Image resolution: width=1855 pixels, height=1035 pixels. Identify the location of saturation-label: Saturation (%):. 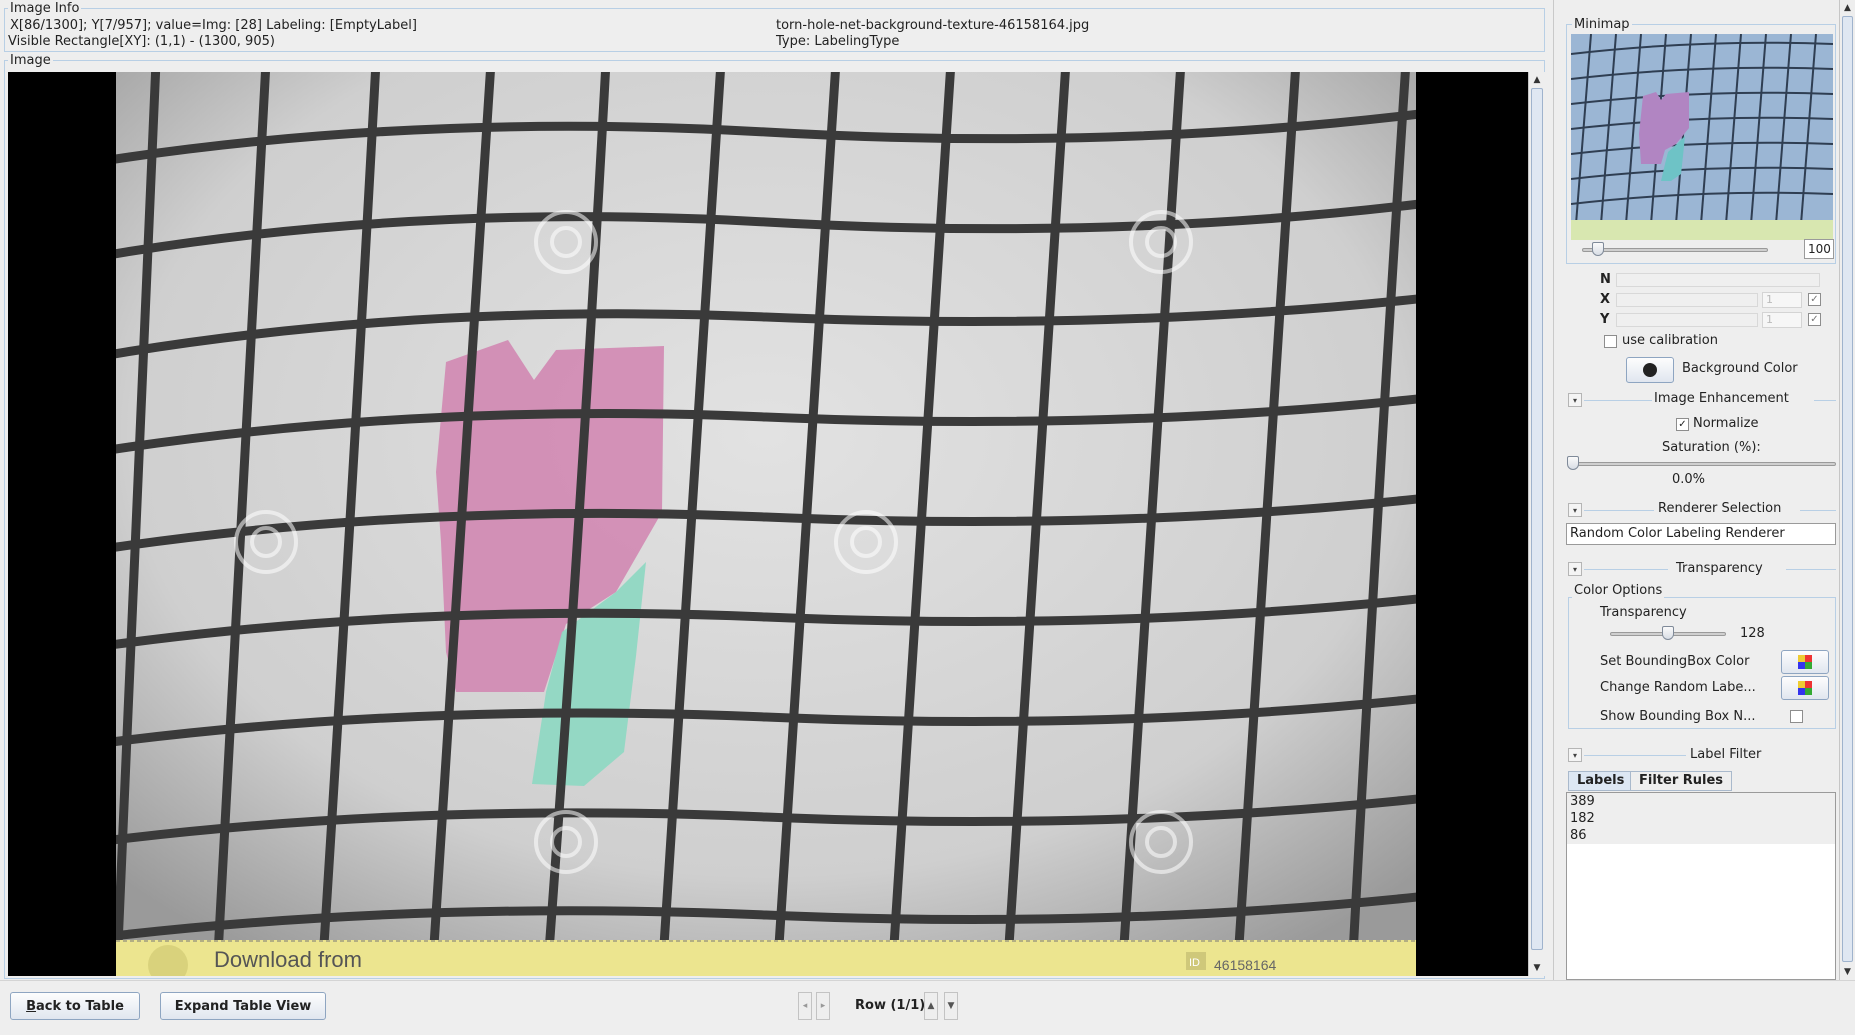
(1711, 447).